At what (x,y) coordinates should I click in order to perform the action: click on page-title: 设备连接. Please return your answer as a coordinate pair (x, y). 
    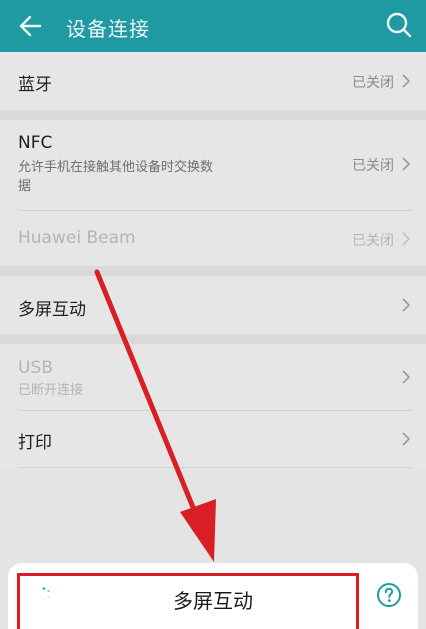
    Looking at the image, I should click on (108, 29).